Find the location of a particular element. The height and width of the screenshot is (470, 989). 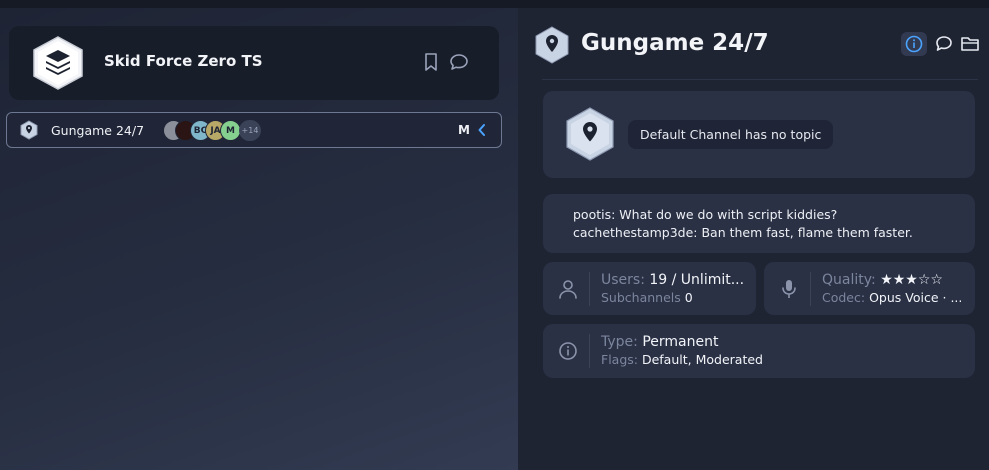

quality-stars: ★★★☆☆ is located at coordinates (911, 280).